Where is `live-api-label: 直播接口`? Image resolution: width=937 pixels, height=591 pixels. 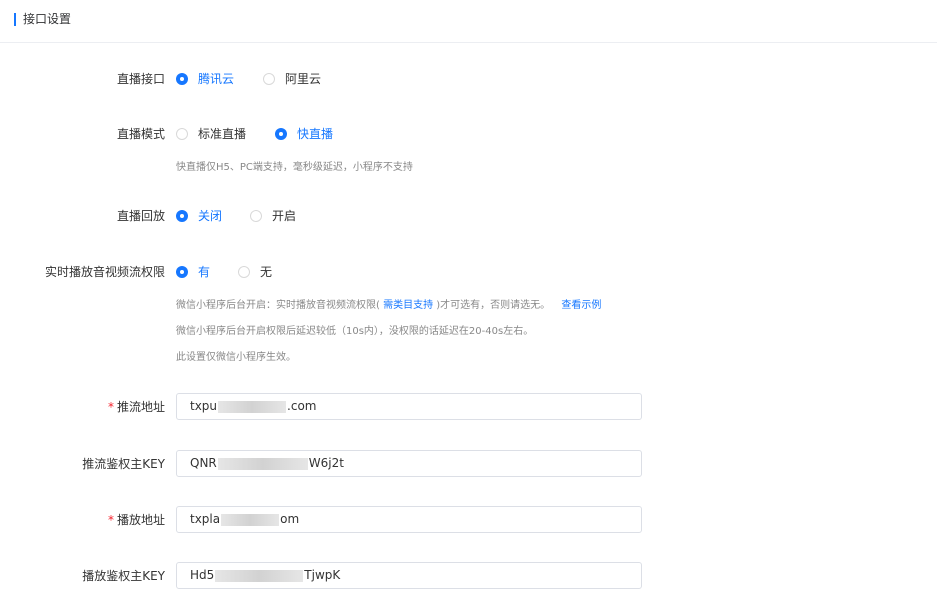 live-api-label: 直播接口 is located at coordinates (140, 79).